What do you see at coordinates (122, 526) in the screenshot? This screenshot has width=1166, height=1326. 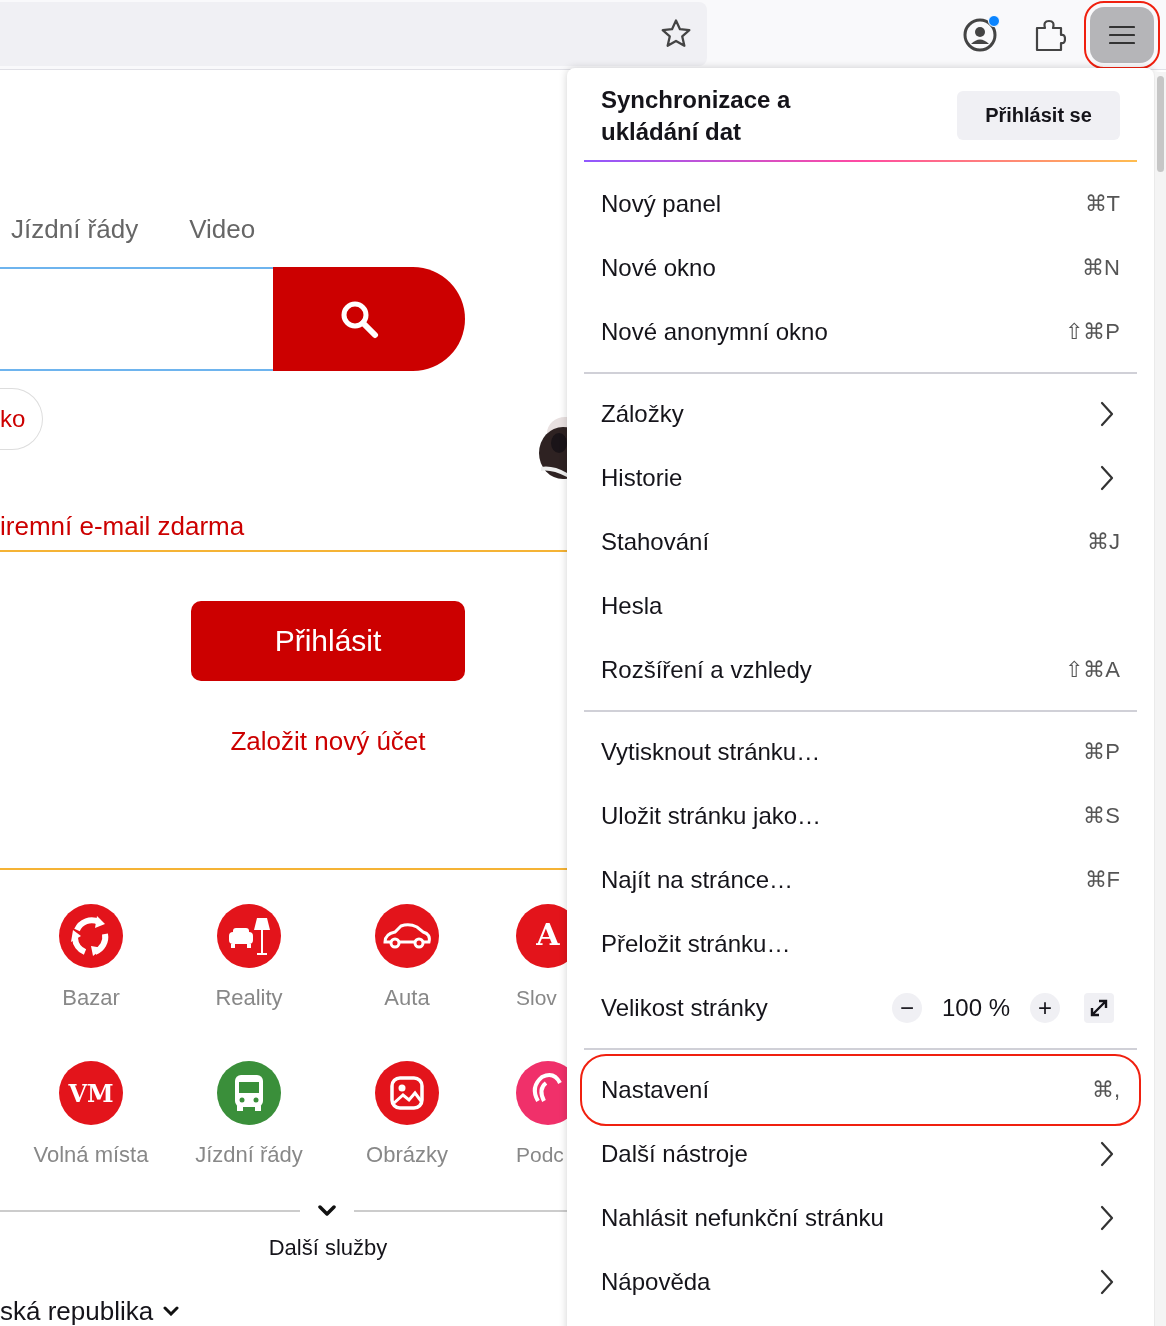 I see `promo-link: iremní e-mail zdarma` at bounding box center [122, 526].